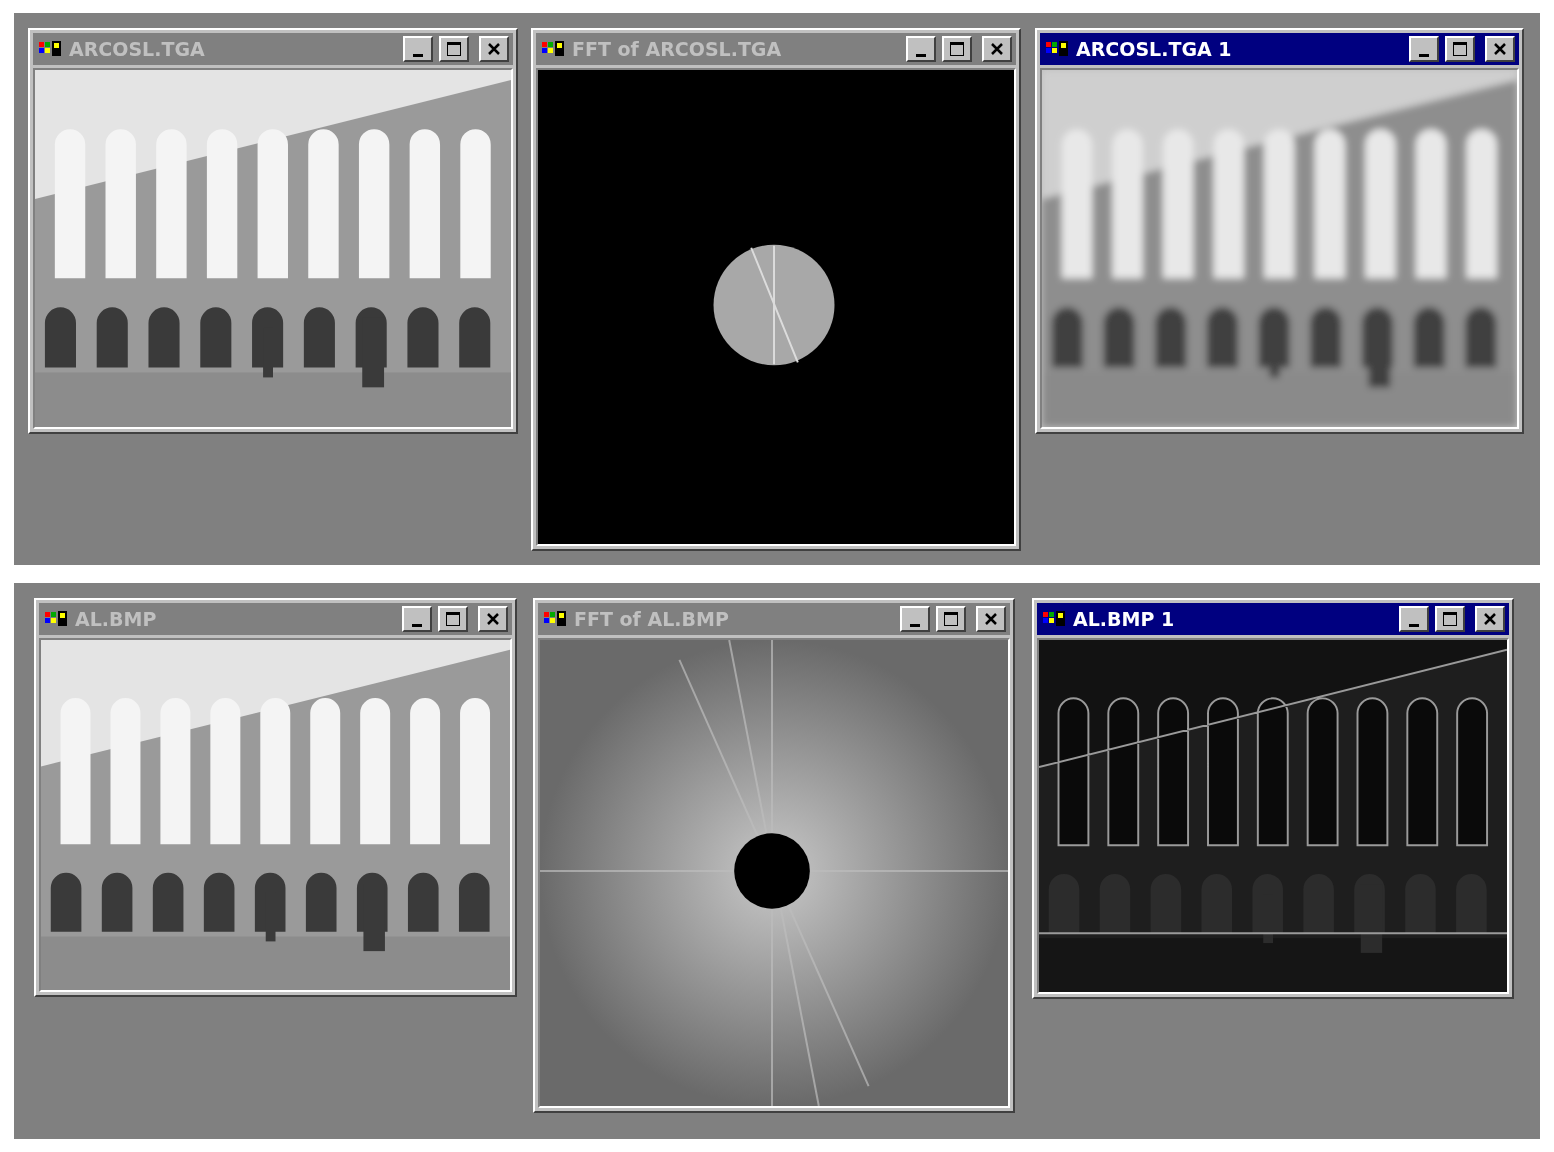 This screenshot has width=1554, height=1152. I want to click on window-title: ARCOSL.TGA 1, so click(1154, 49).